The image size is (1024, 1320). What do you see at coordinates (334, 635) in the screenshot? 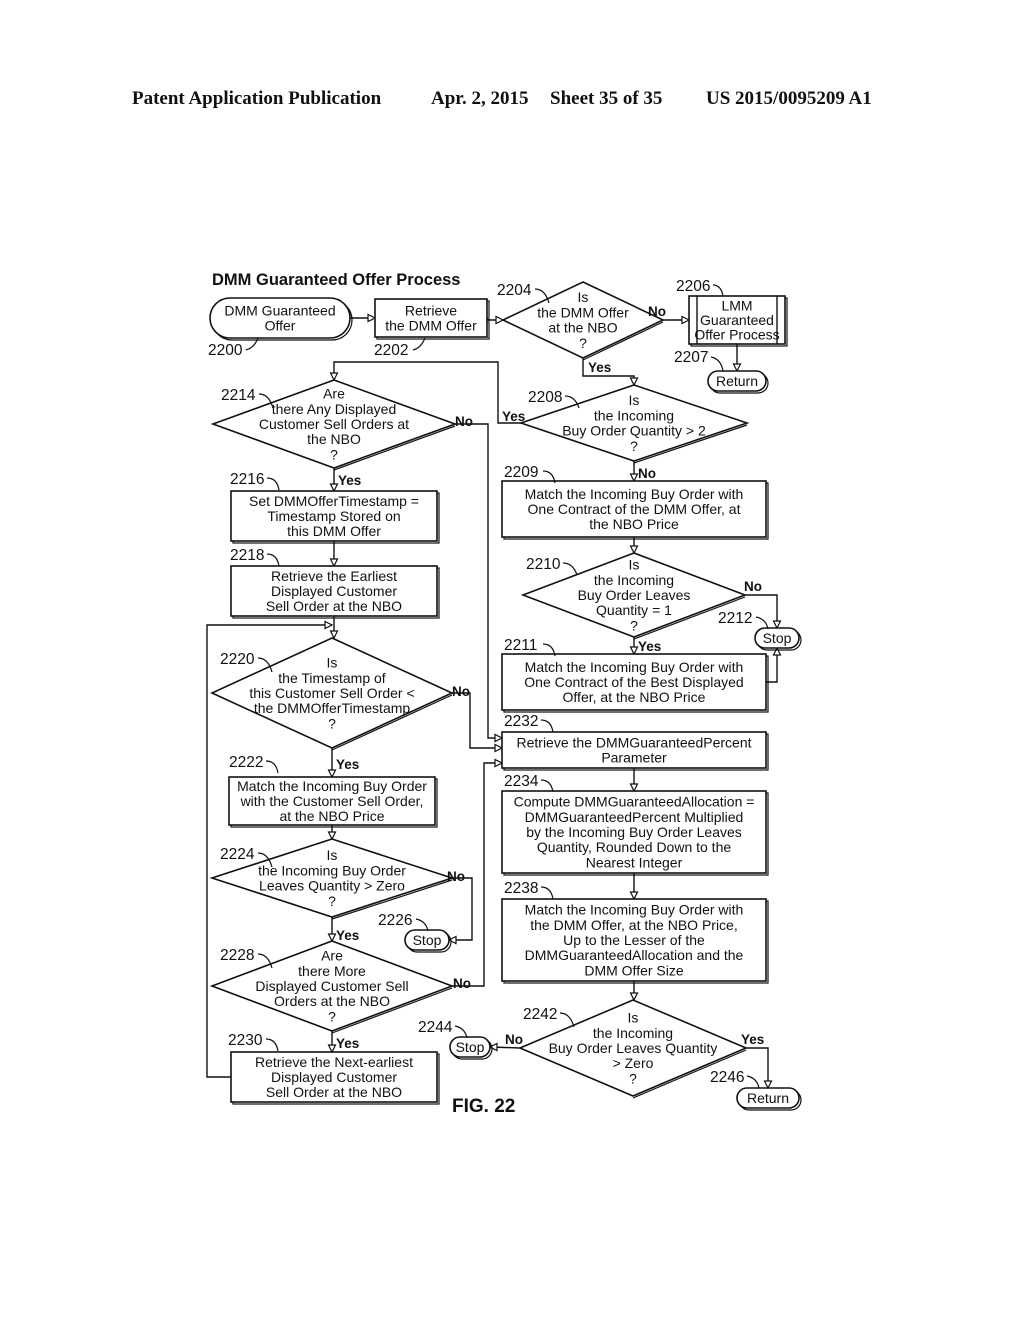
I see `edge-2218-2220-arrow` at bounding box center [334, 635].